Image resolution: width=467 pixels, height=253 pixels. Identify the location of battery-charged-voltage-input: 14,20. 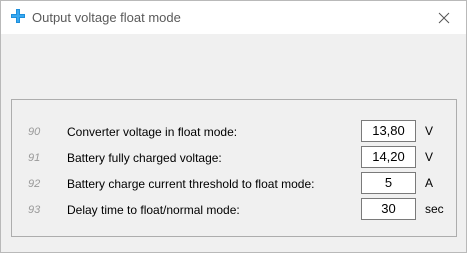
(388, 157).